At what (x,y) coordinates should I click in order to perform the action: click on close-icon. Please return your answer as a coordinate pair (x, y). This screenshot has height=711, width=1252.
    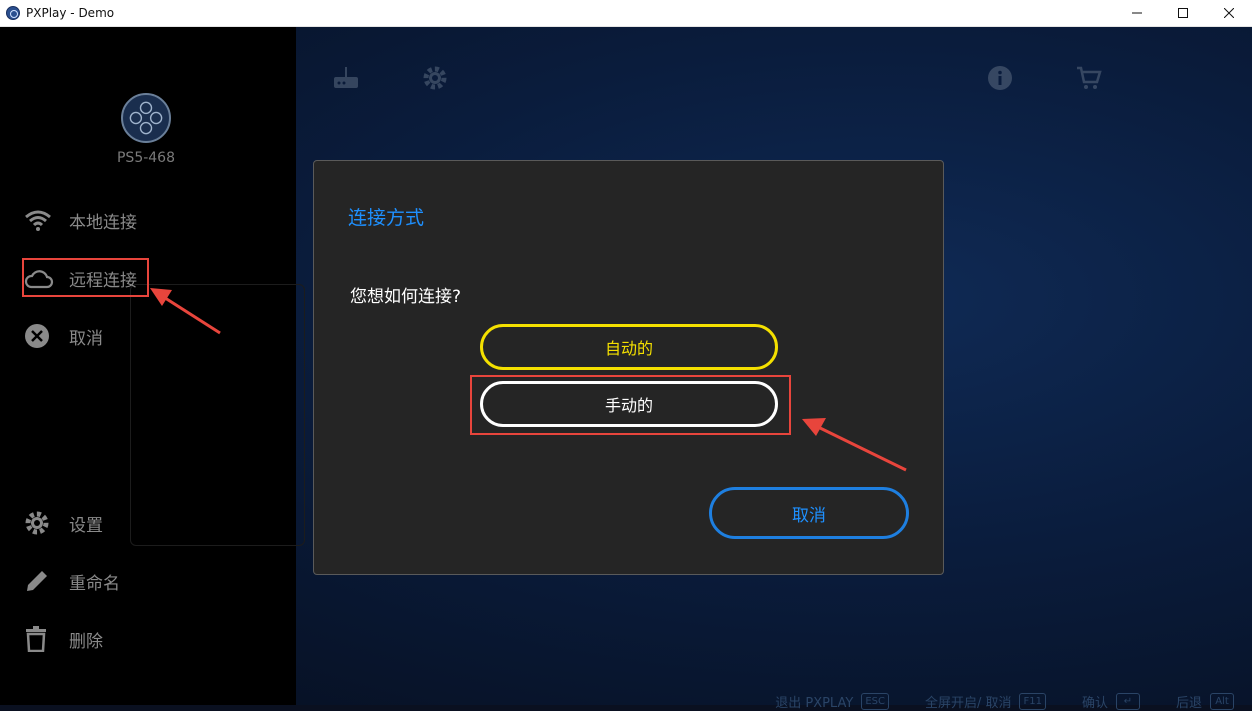
    Looking at the image, I should click on (1229, 13).